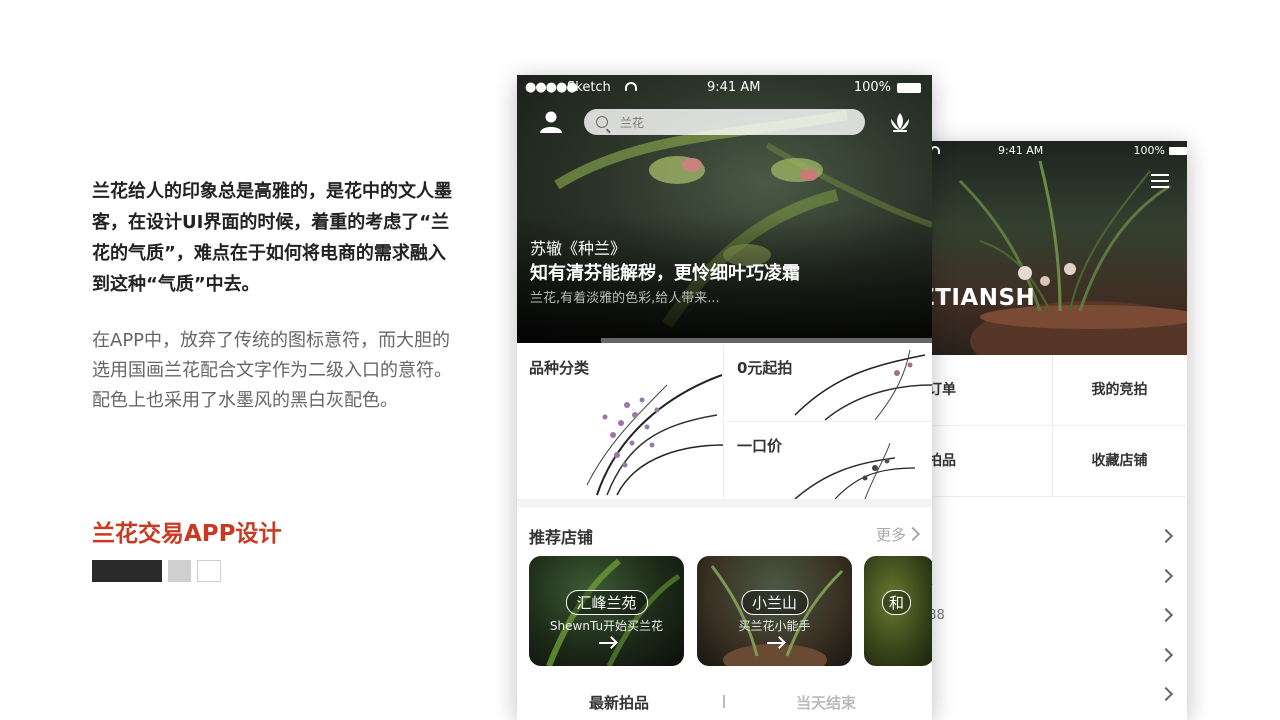 The image size is (1280, 720). I want to click on category-grid: 品种分类 0元起拍 一口价, so click(724, 422).